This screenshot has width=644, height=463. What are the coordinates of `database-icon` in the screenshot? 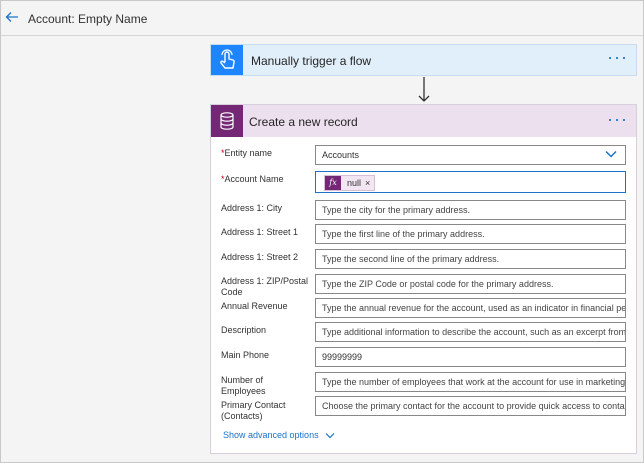 It's located at (227, 121).